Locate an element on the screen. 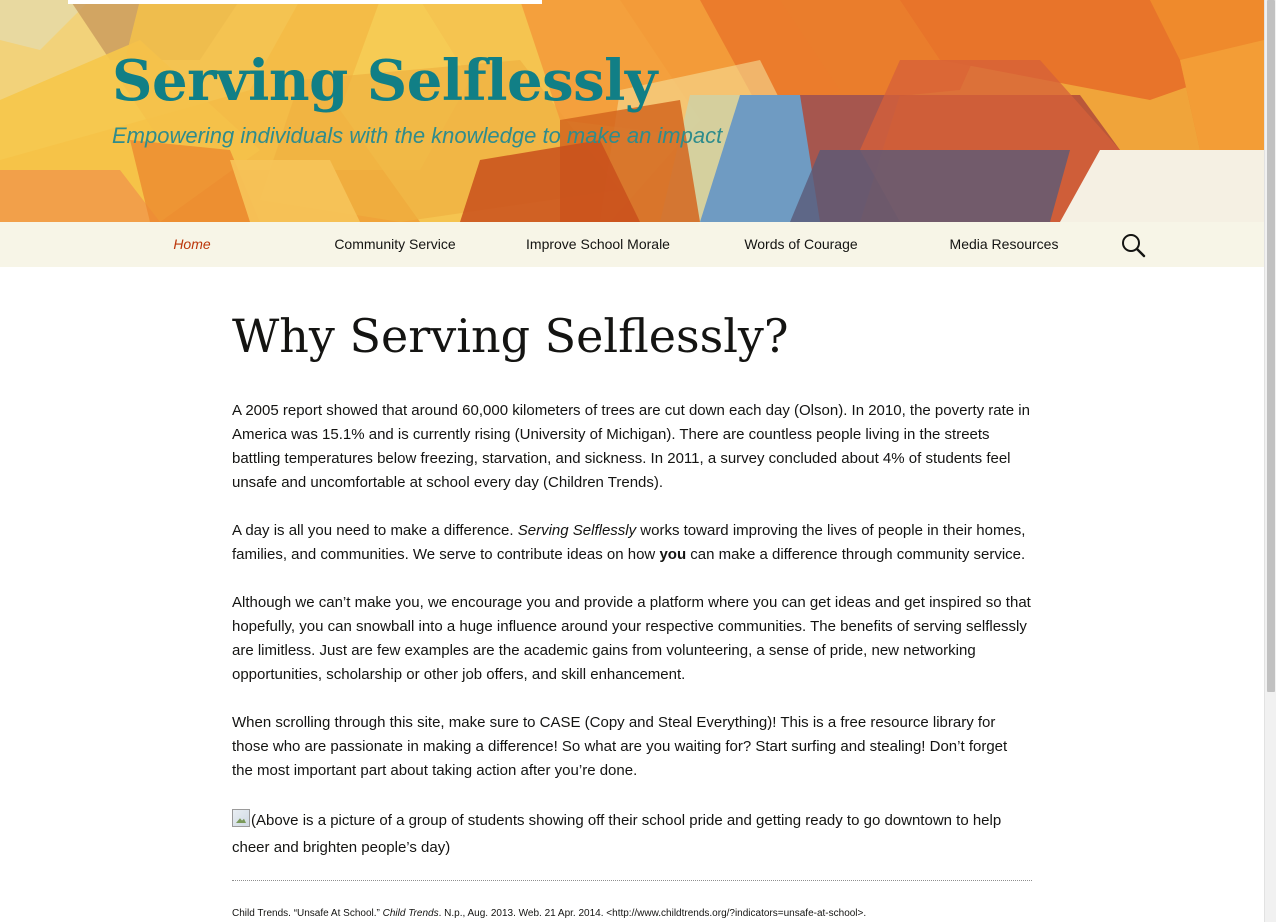  page-scrollbar is located at coordinates (1270, 461).